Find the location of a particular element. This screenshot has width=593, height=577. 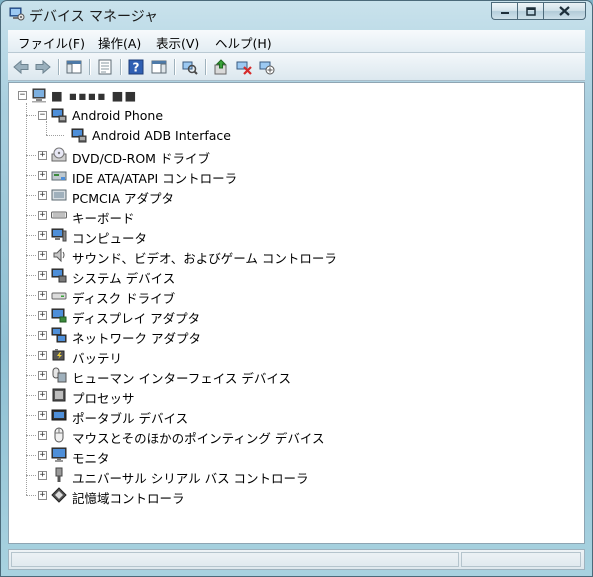

scan-hardware-button is located at coordinates (190, 67).